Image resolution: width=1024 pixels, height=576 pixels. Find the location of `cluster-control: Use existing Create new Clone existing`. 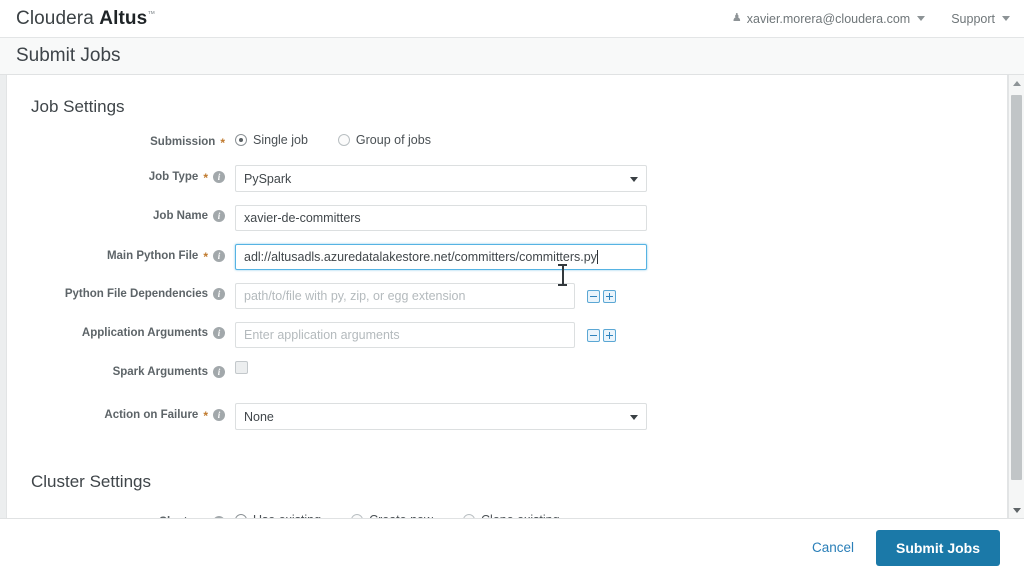

cluster-control: Use existing Create new Clone existing is located at coordinates (397, 514).